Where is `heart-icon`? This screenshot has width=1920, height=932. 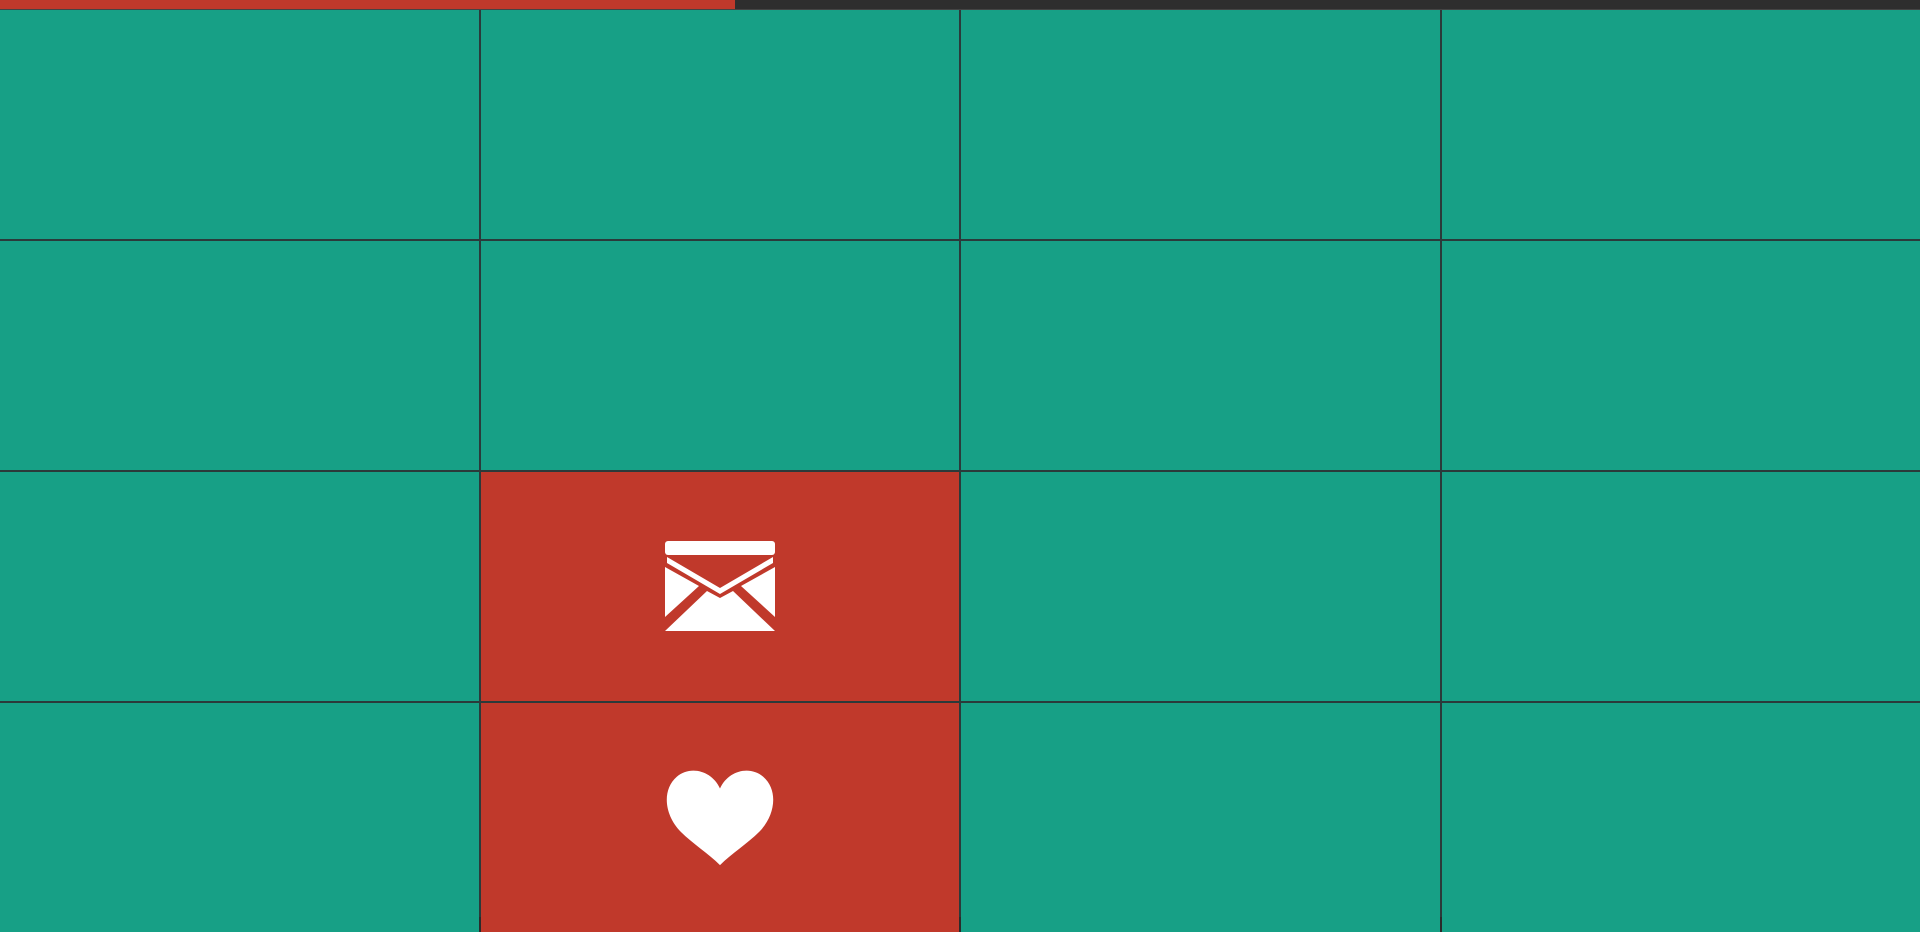
heart-icon is located at coordinates (720, 818).